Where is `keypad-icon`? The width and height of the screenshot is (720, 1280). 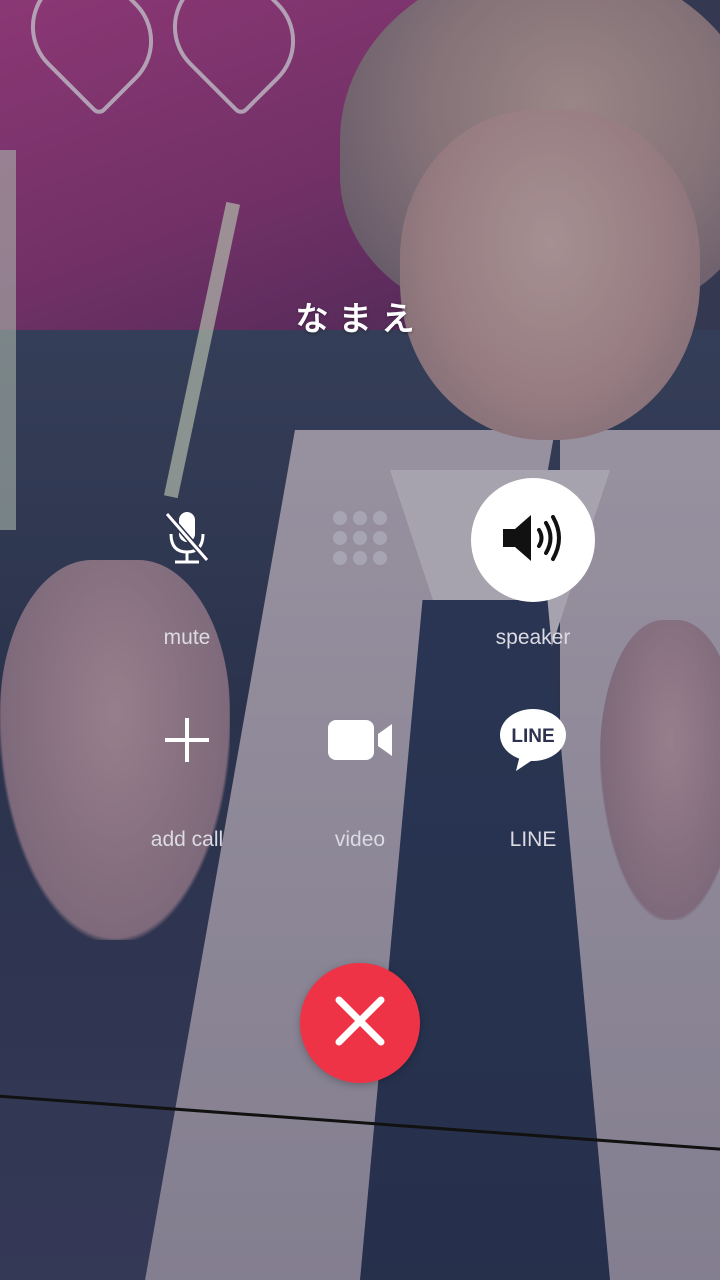
keypad-icon is located at coordinates (360, 540).